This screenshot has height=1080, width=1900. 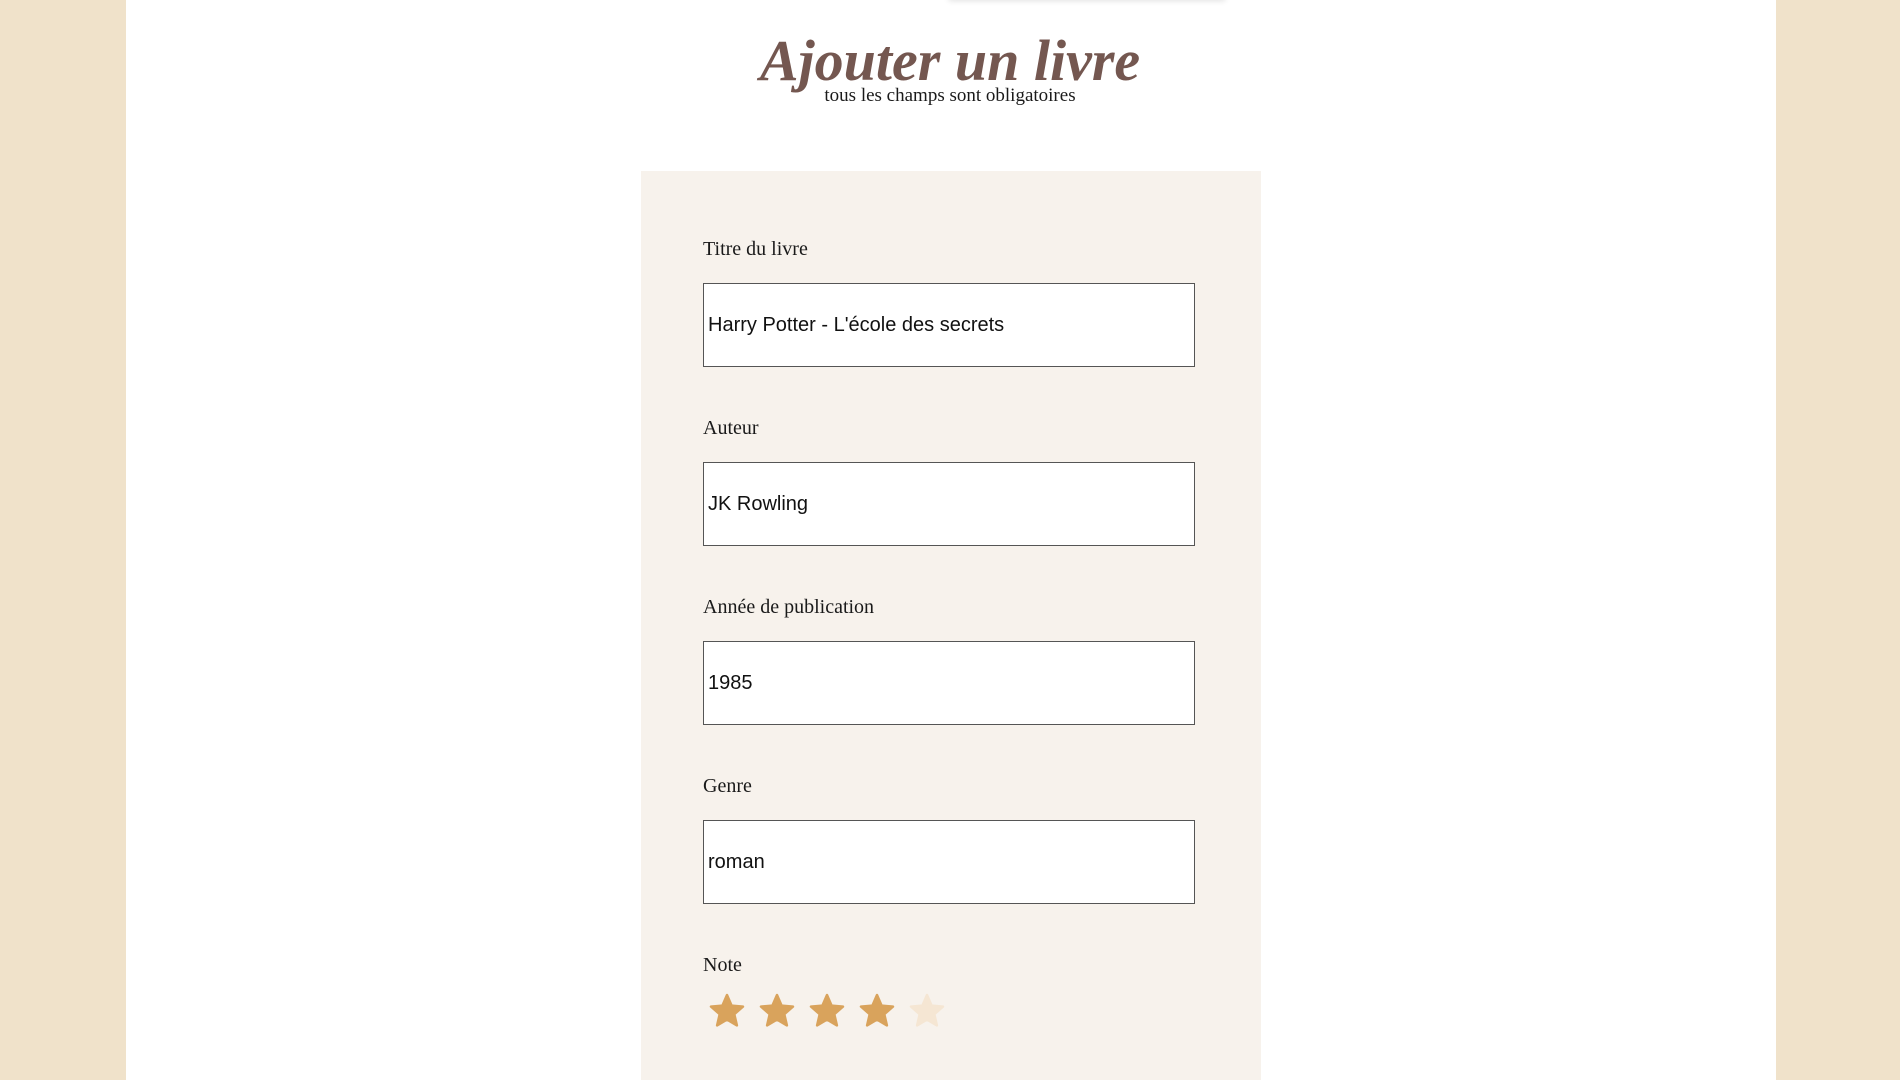 What do you see at coordinates (949, 683) in the screenshot?
I see `year-input` at bounding box center [949, 683].